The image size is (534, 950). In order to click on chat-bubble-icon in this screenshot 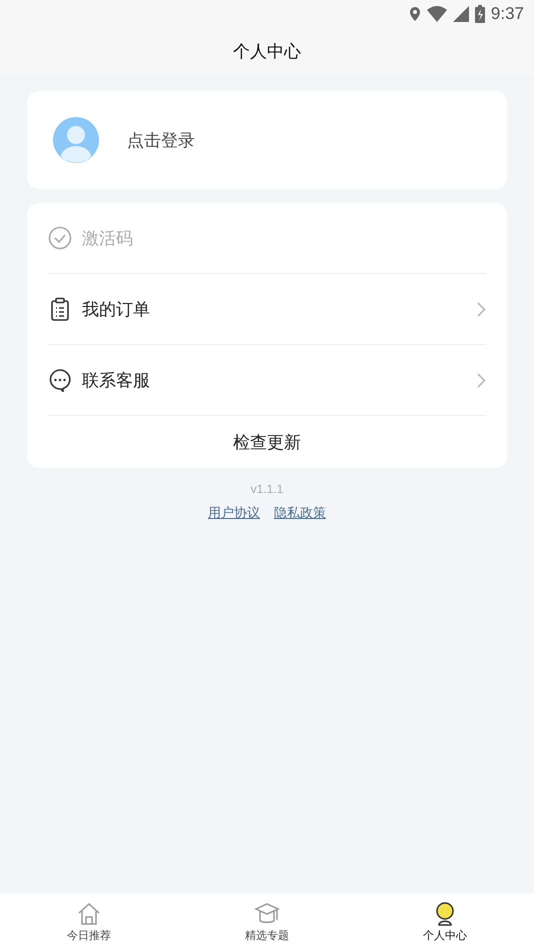, I will do `click(60, 380)`.